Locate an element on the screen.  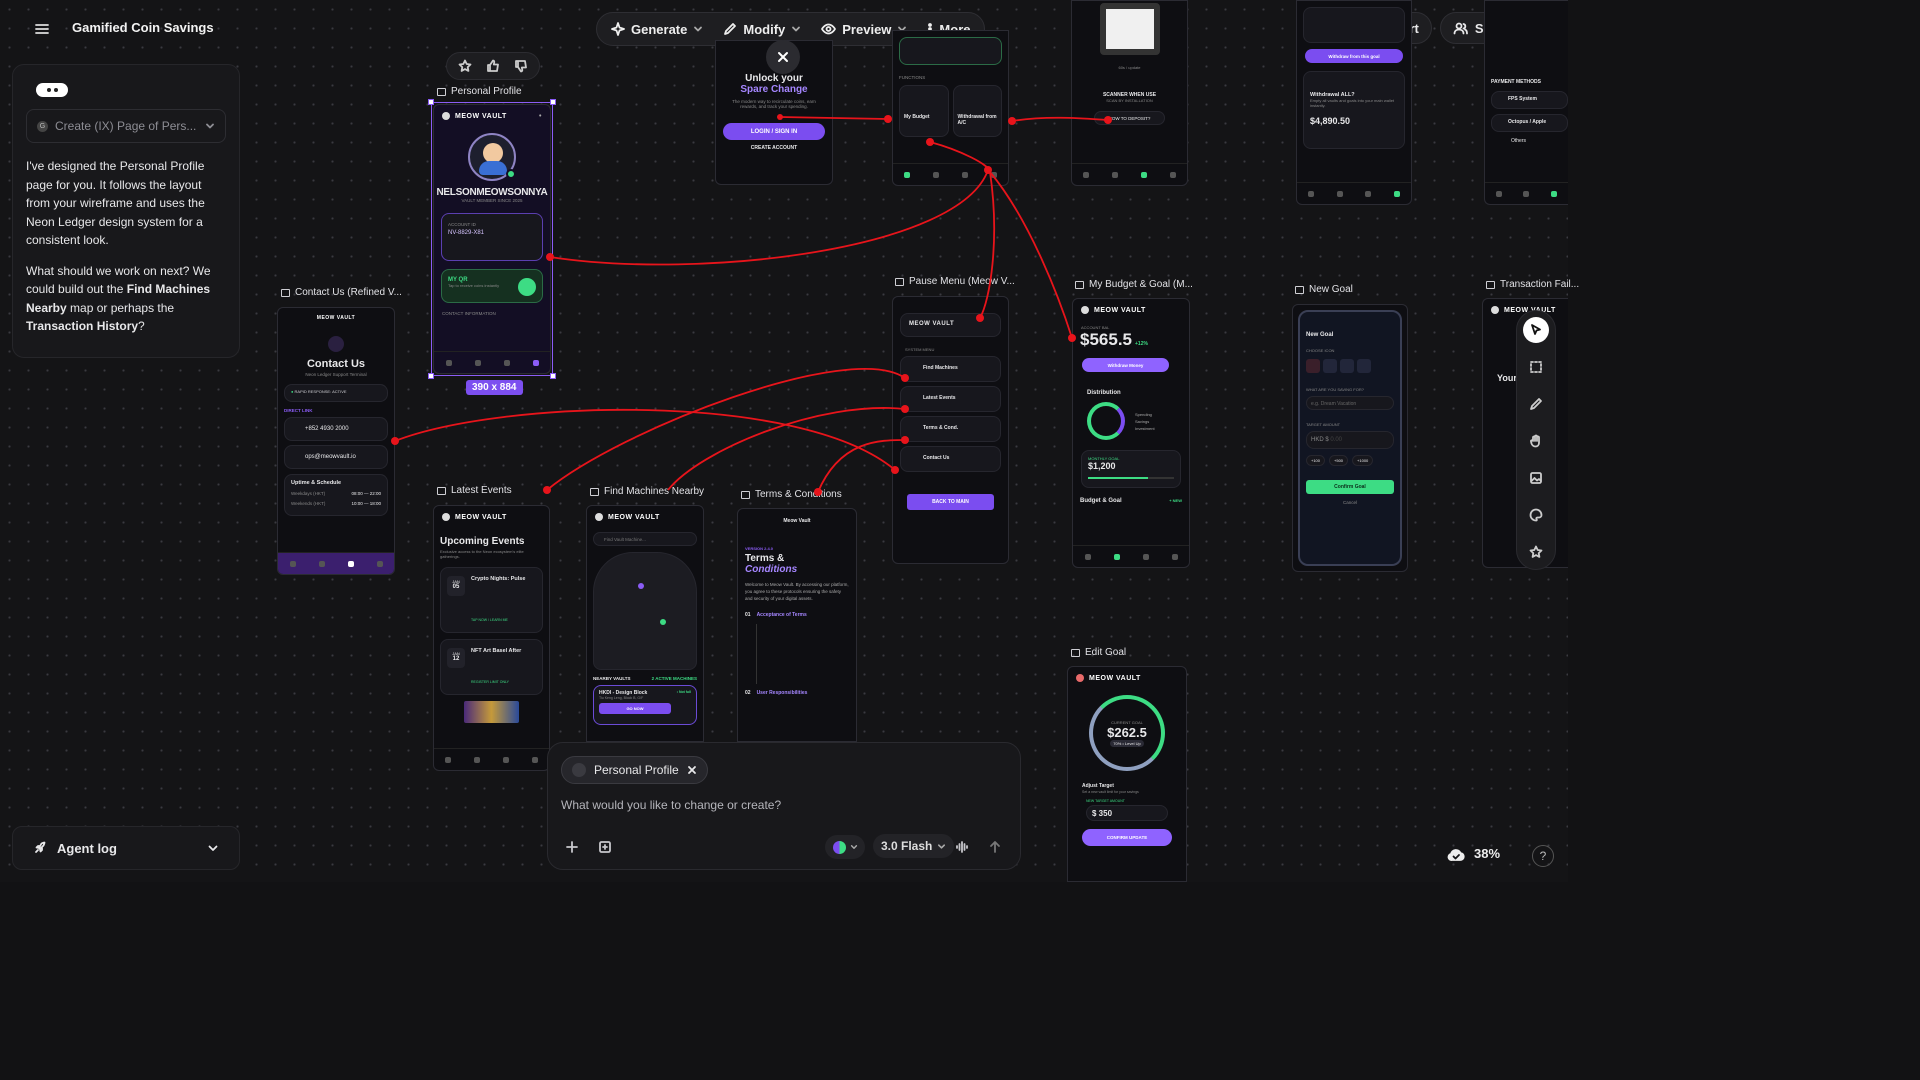
agent-log-label: Agent log is located at coordinates (87, 848).